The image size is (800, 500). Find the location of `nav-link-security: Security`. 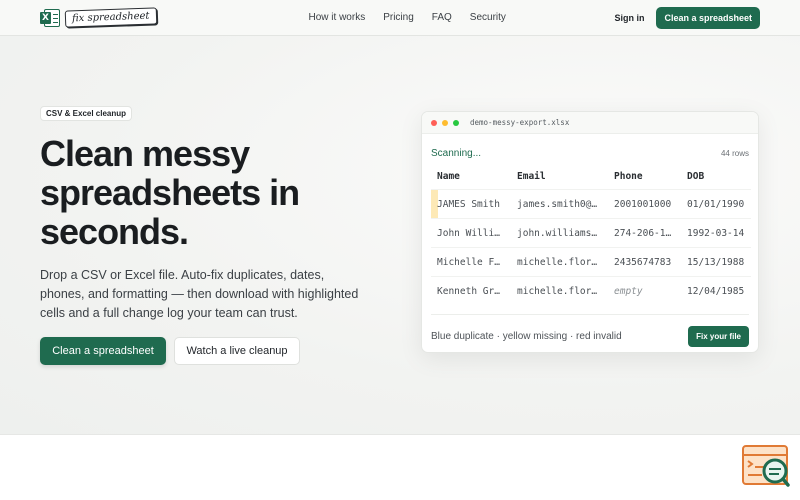

nav-link-security: Security is located at coordinates (488, 17).